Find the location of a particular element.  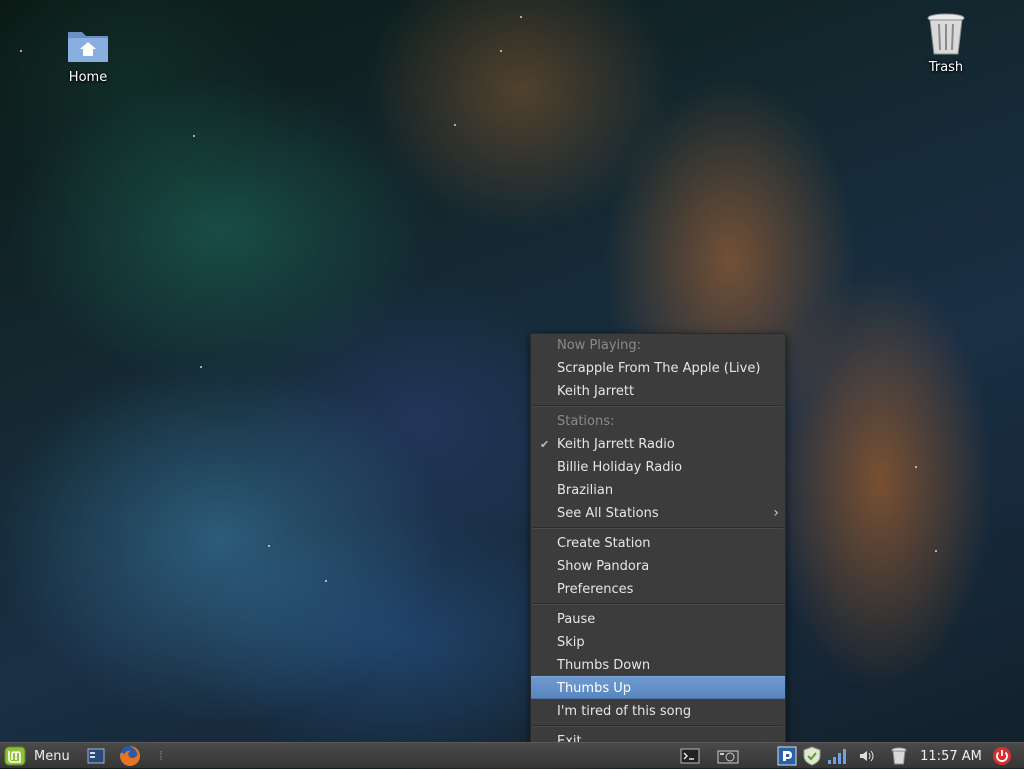

bottom-panel: Menu ⁞ 11:57 AM is located at coordinates (512, 755).